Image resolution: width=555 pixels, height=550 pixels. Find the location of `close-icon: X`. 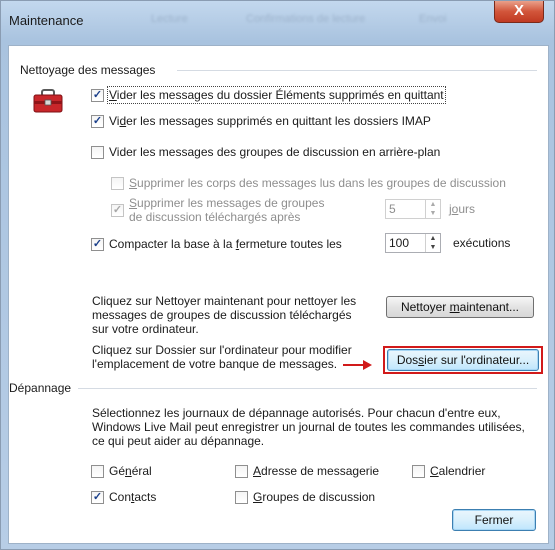

close-icon: X is located at coordinates (518, 10).